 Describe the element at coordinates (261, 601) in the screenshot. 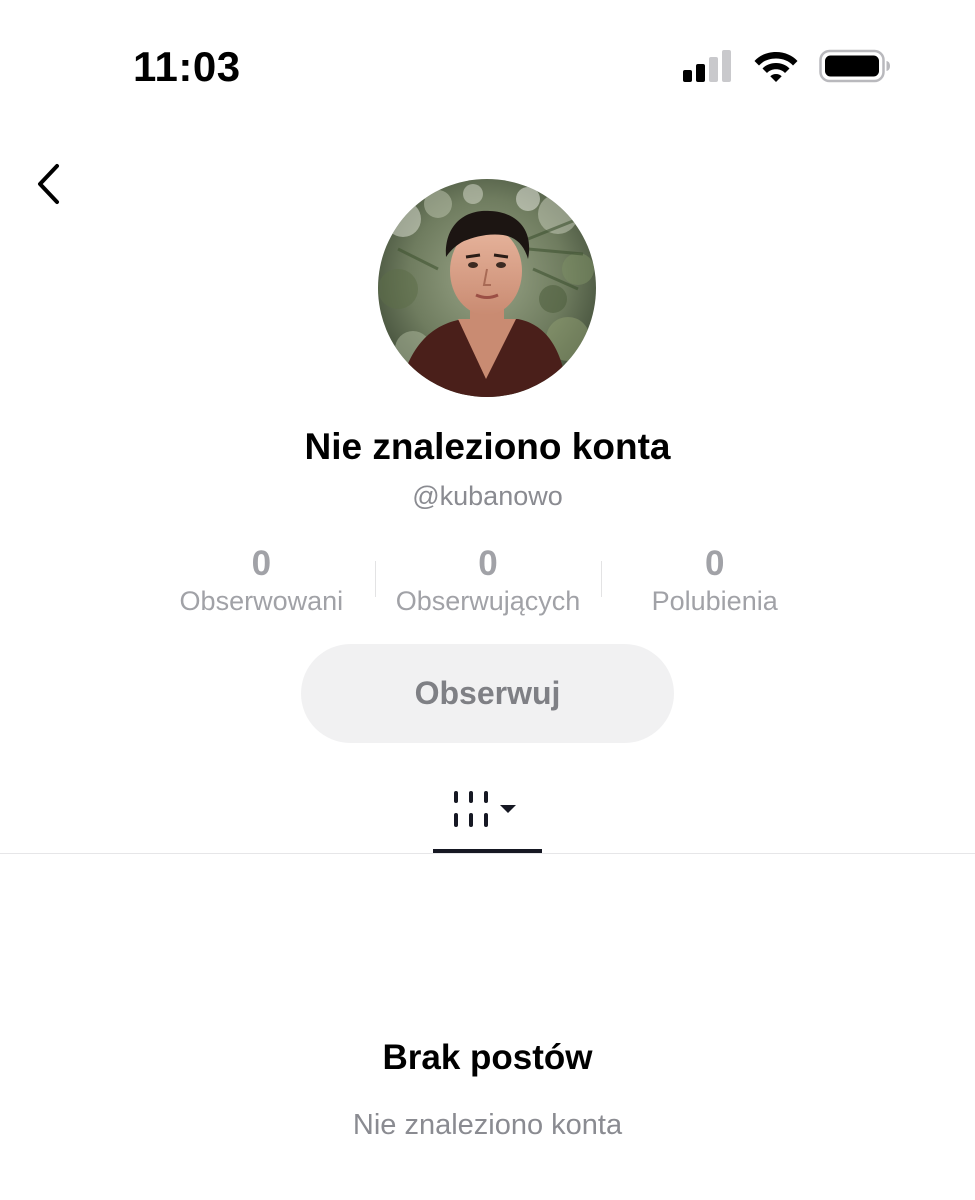

I see `stat-following-label: Obserwowani` at that location.